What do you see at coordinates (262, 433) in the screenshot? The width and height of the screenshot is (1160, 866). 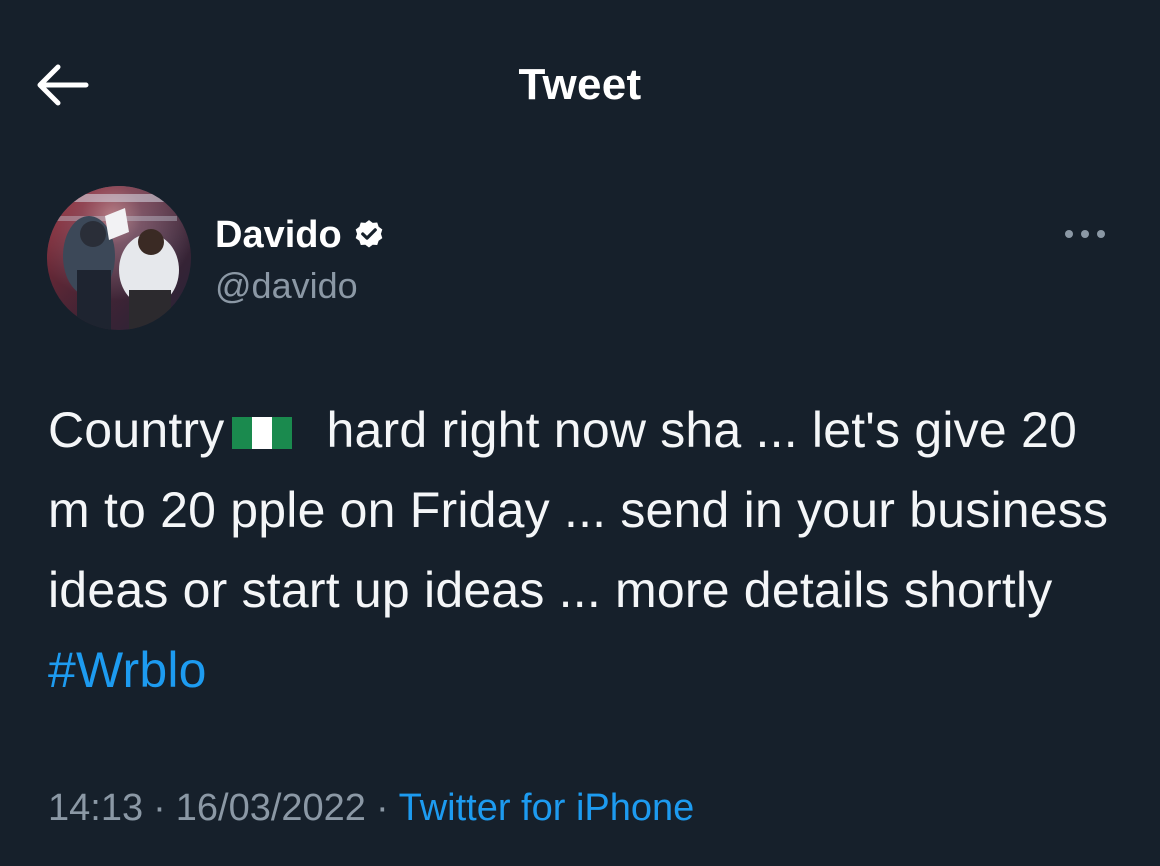 I see `nigeria-flag-icon` at bounding box center [262, 433].